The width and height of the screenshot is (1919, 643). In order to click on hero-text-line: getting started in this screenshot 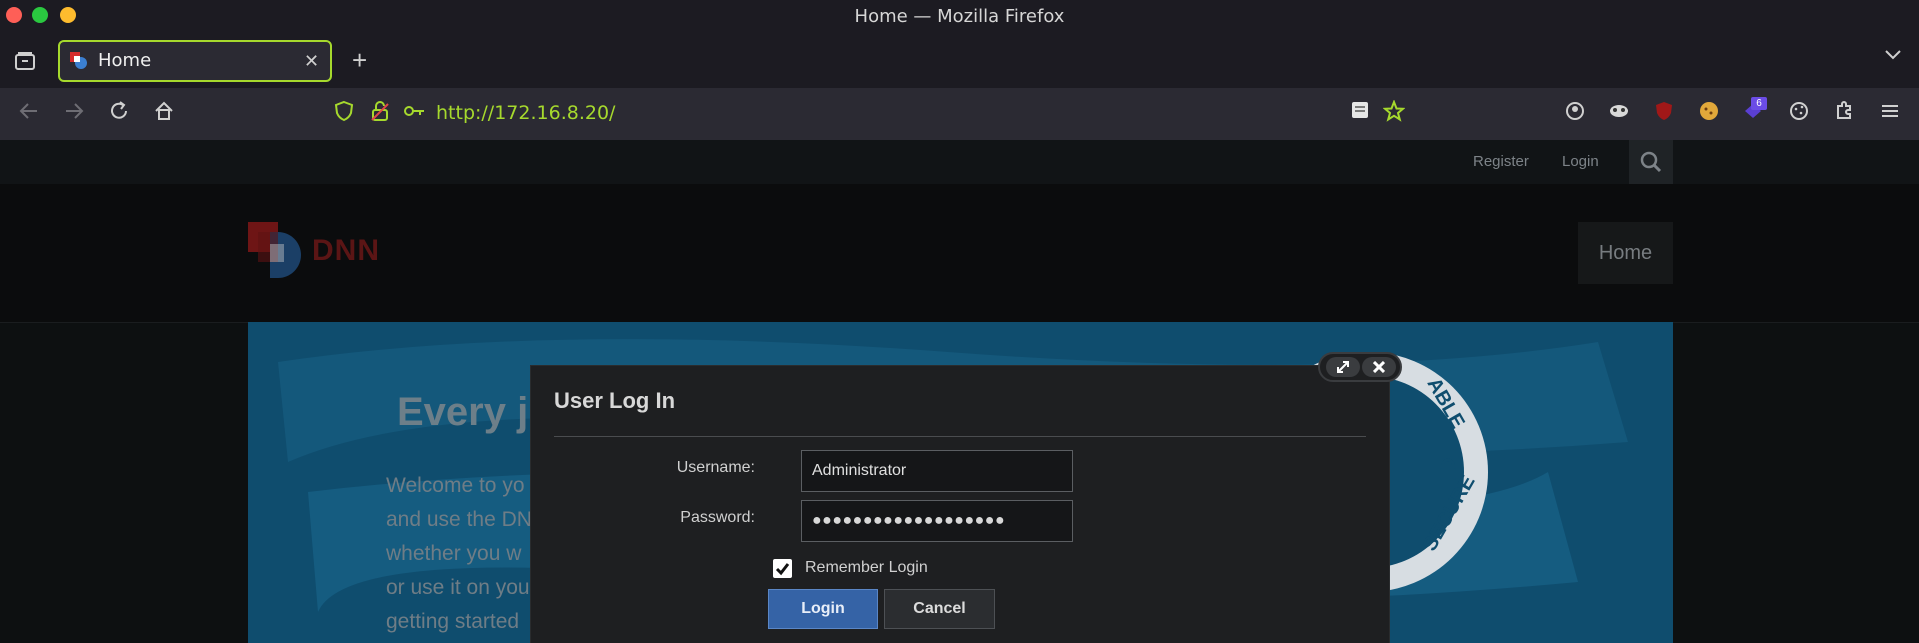, I will do `click(453, 621)`.